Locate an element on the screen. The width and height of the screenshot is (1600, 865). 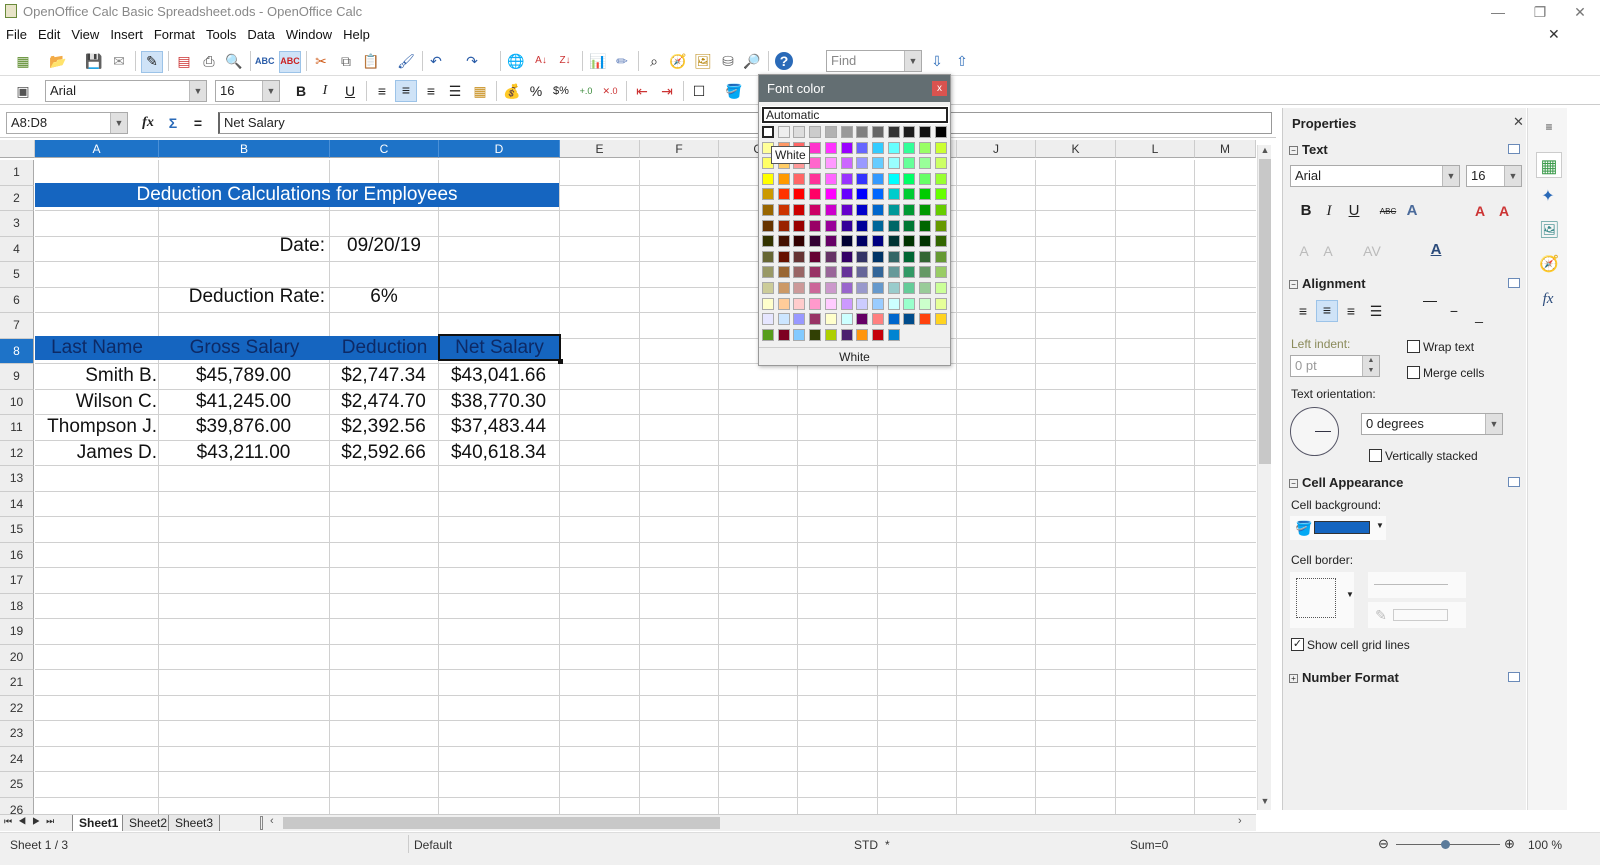
align-bottom-icon: _ is located at coordinates (1479, 315).